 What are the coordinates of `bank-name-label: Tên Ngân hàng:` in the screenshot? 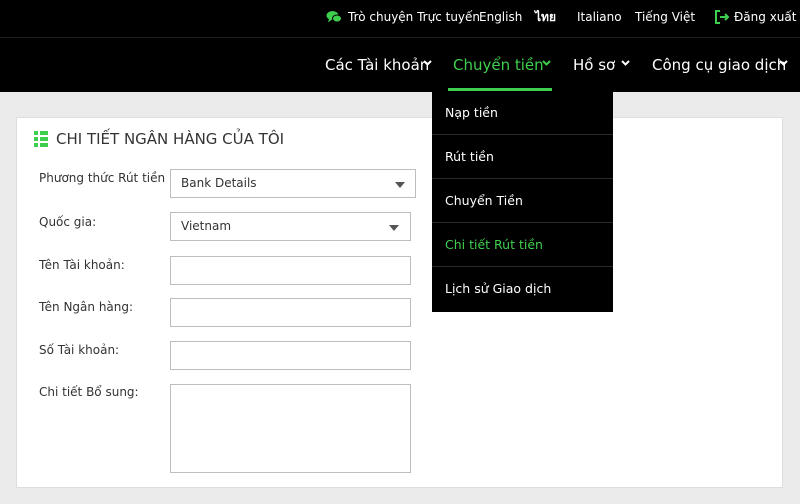 It's located at (86, 307).